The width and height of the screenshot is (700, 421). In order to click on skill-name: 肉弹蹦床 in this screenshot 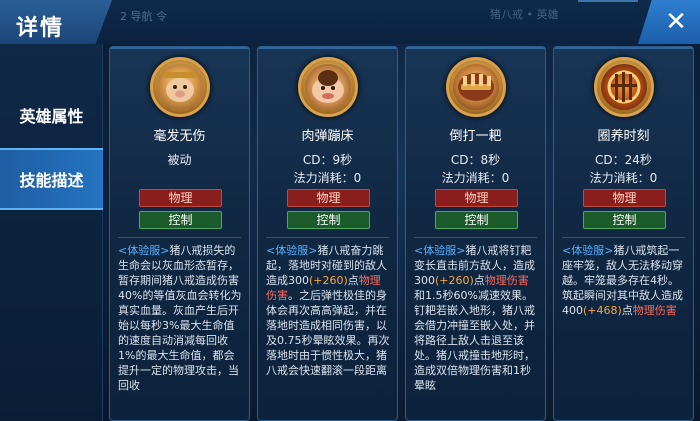, I will do `click(327, 136)`.